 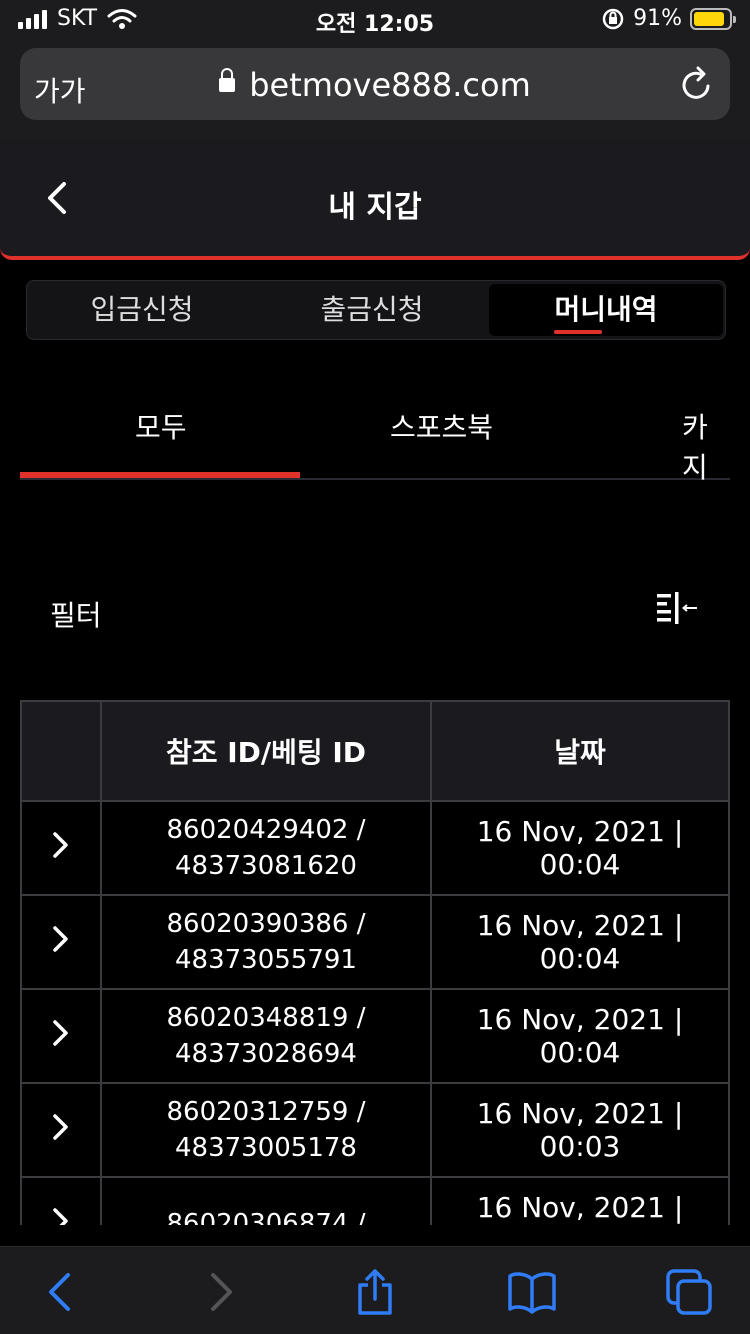 I want to click on tab-withdraw-request: 출금신청, so click(x=372, y=310).